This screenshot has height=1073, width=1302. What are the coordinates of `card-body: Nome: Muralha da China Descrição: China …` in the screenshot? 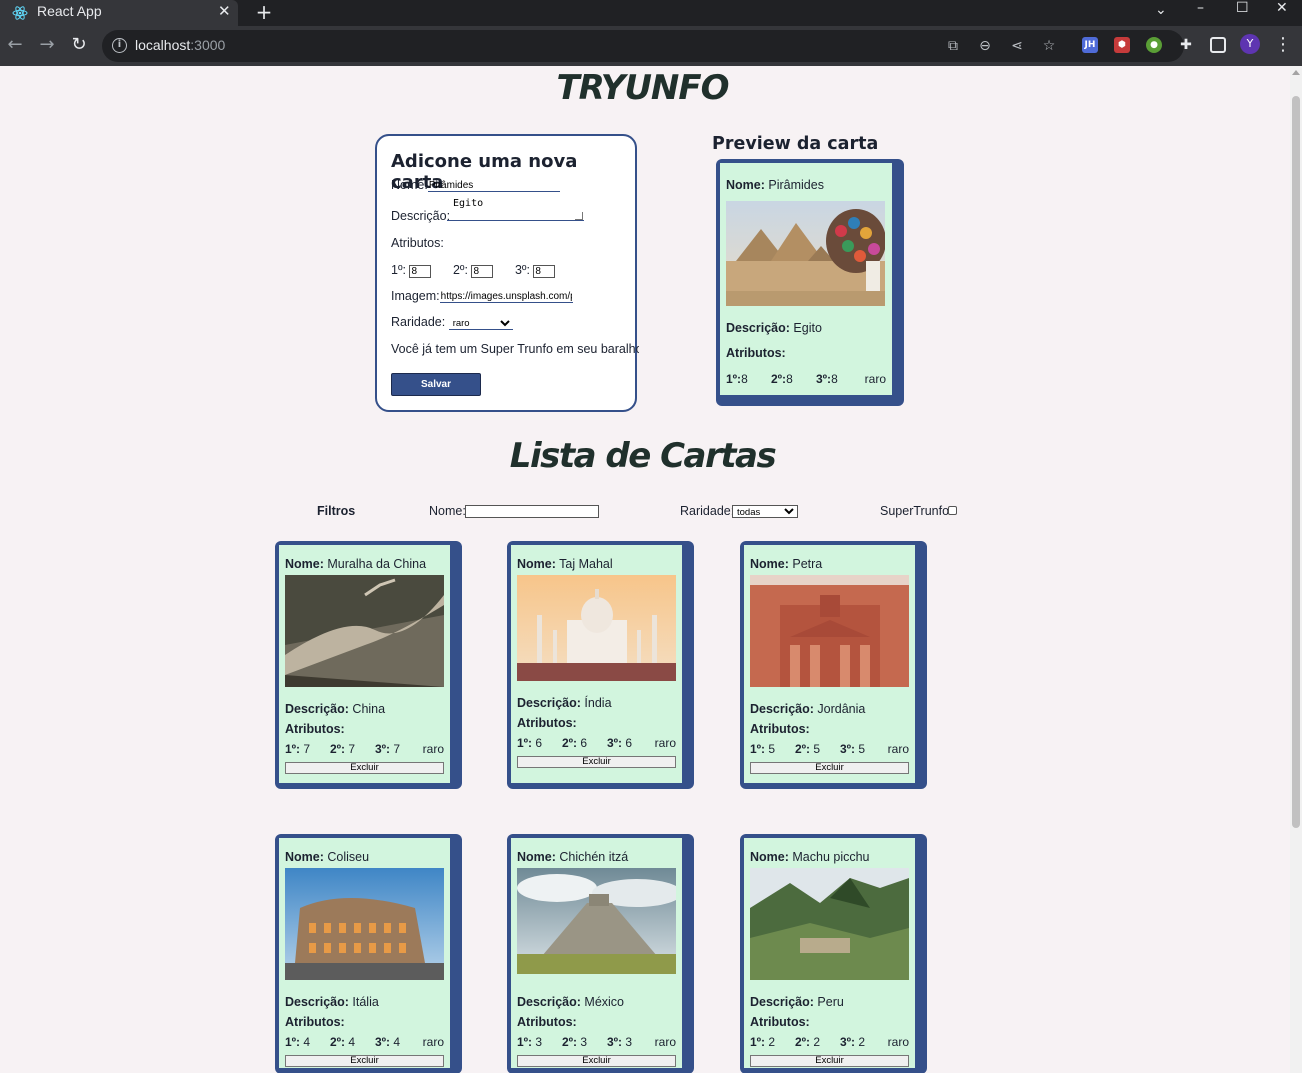 It's located at (364, 664).